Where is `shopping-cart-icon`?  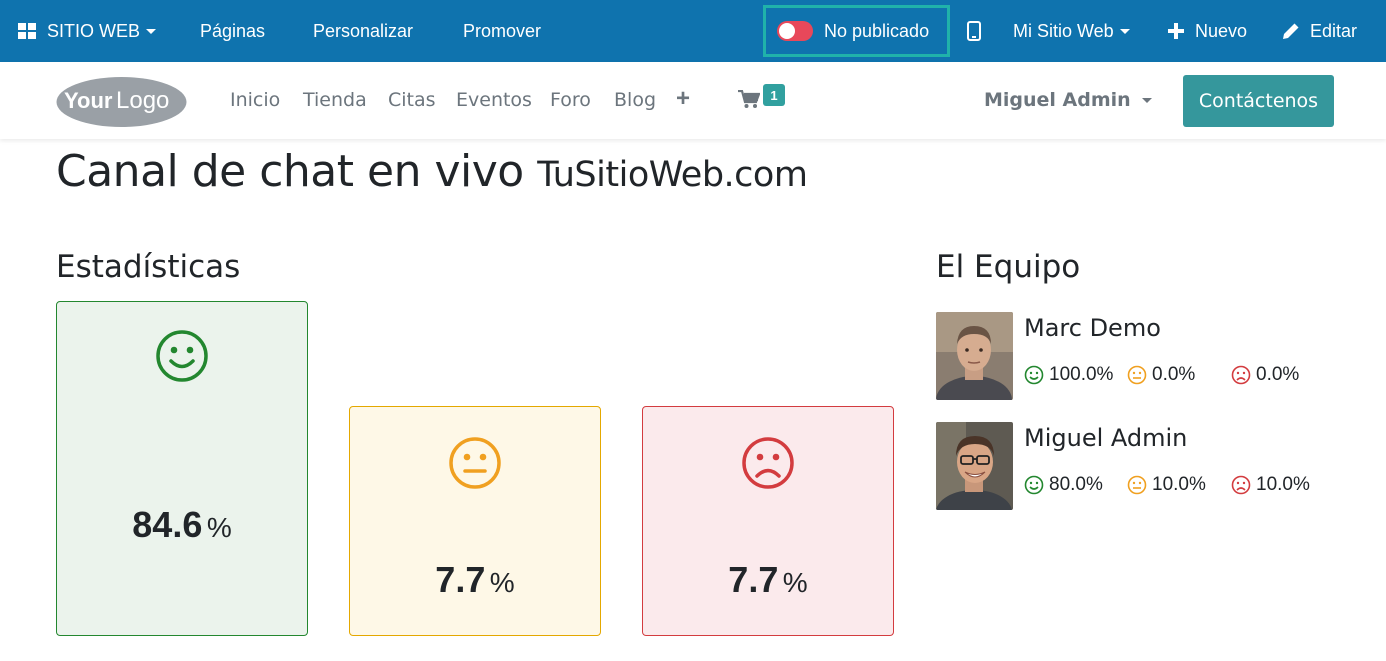 shopping-cart-icon is located at coordinates (749, 99).